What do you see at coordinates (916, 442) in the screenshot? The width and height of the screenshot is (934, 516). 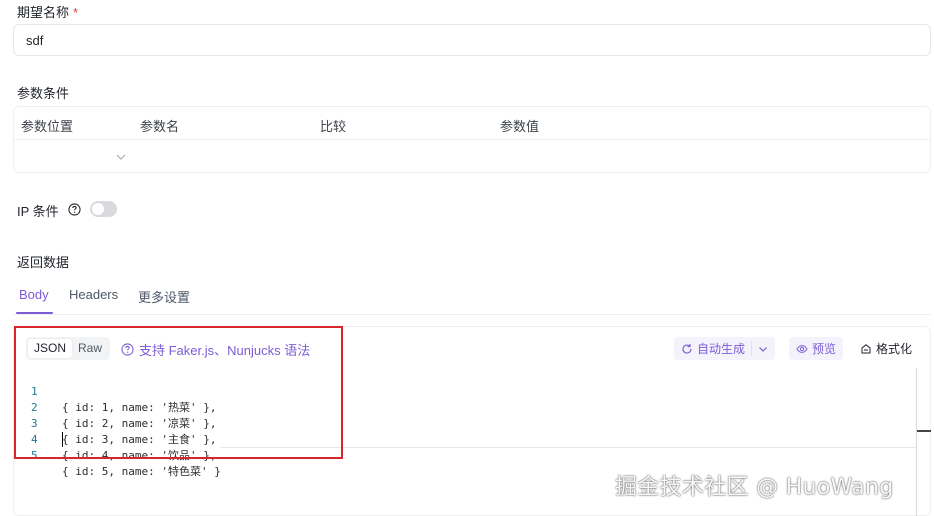 I see `editor-scrollbar` at bounding box center [916, 442].